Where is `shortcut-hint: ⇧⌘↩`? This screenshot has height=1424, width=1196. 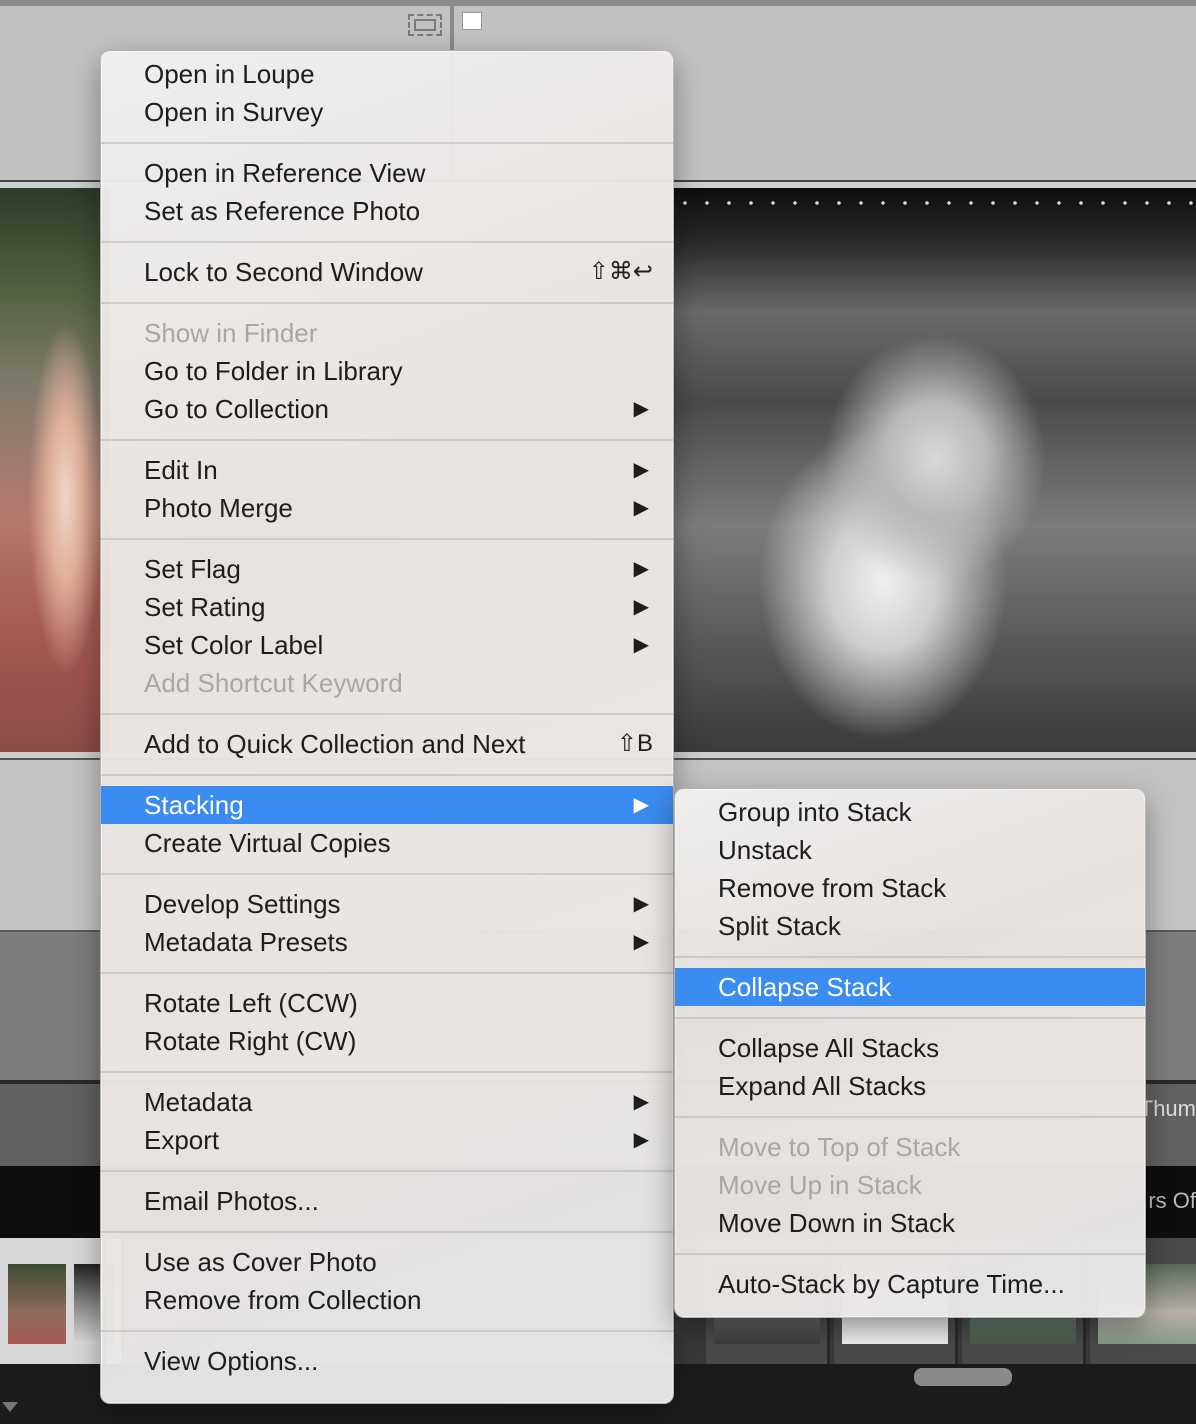 shortcut-hint: ⇧⌘↩ is located at coordinates (620, 271).